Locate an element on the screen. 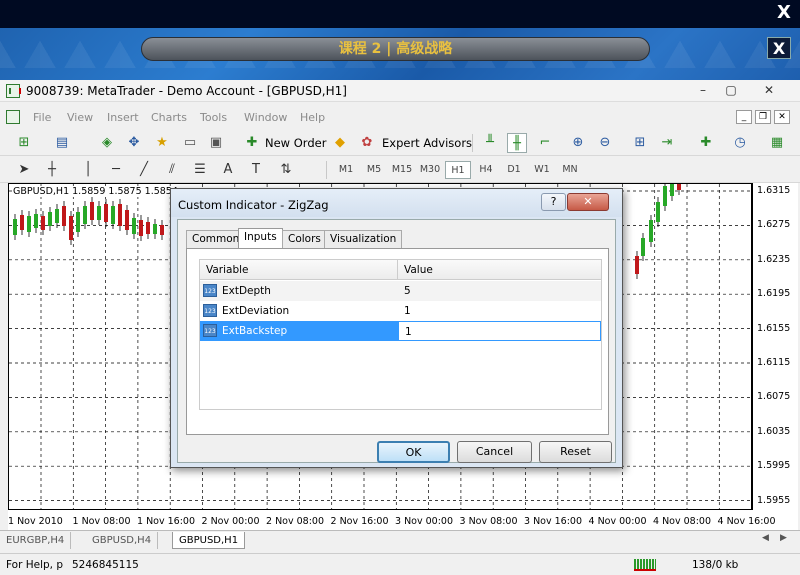  trendline-icon: ╱ is located at coordinates (144, 170).